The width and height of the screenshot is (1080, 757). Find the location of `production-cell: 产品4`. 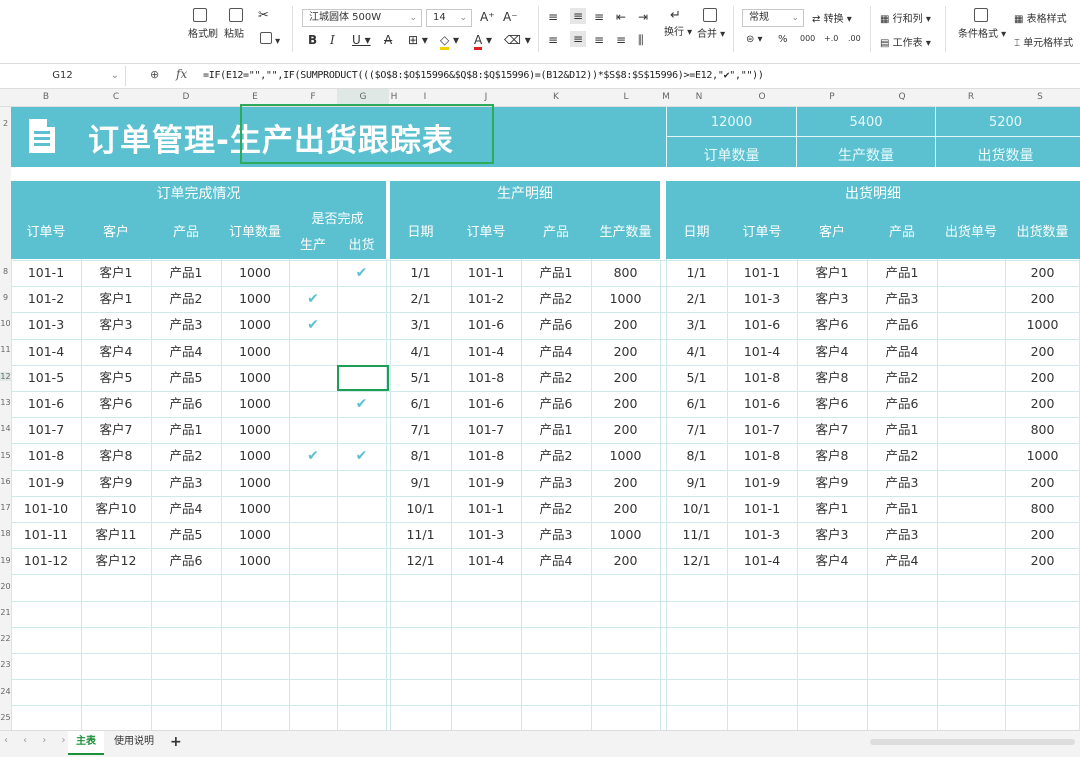

production-cell: 产品4 is located at coordinates (556, 352).